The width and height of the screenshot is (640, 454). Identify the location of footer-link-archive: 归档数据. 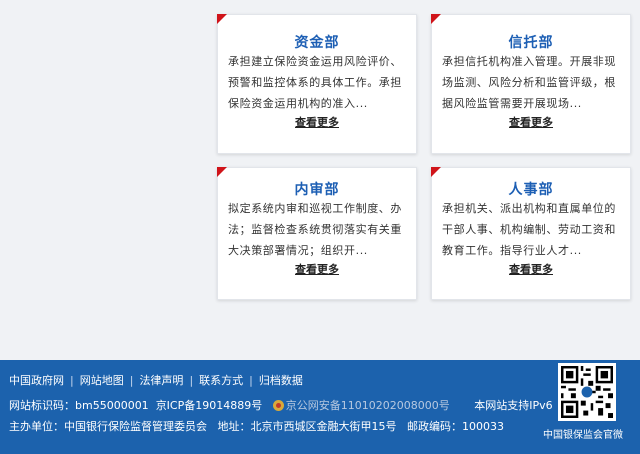
(281, 380).